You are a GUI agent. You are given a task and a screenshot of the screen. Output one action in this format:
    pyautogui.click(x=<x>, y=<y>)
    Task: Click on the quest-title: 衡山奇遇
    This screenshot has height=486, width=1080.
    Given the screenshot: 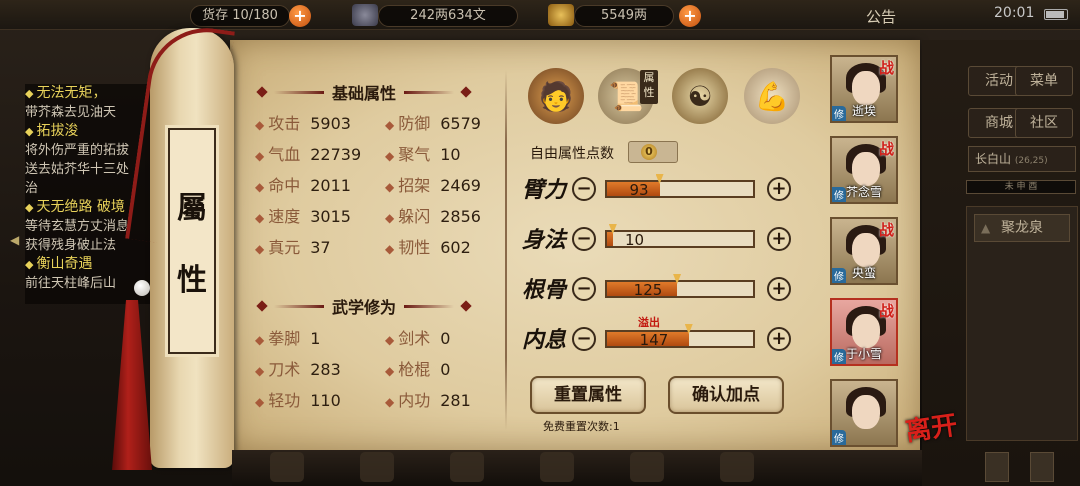 What is the action you would take?
    pyautogui.click(x=90, y=264)
    